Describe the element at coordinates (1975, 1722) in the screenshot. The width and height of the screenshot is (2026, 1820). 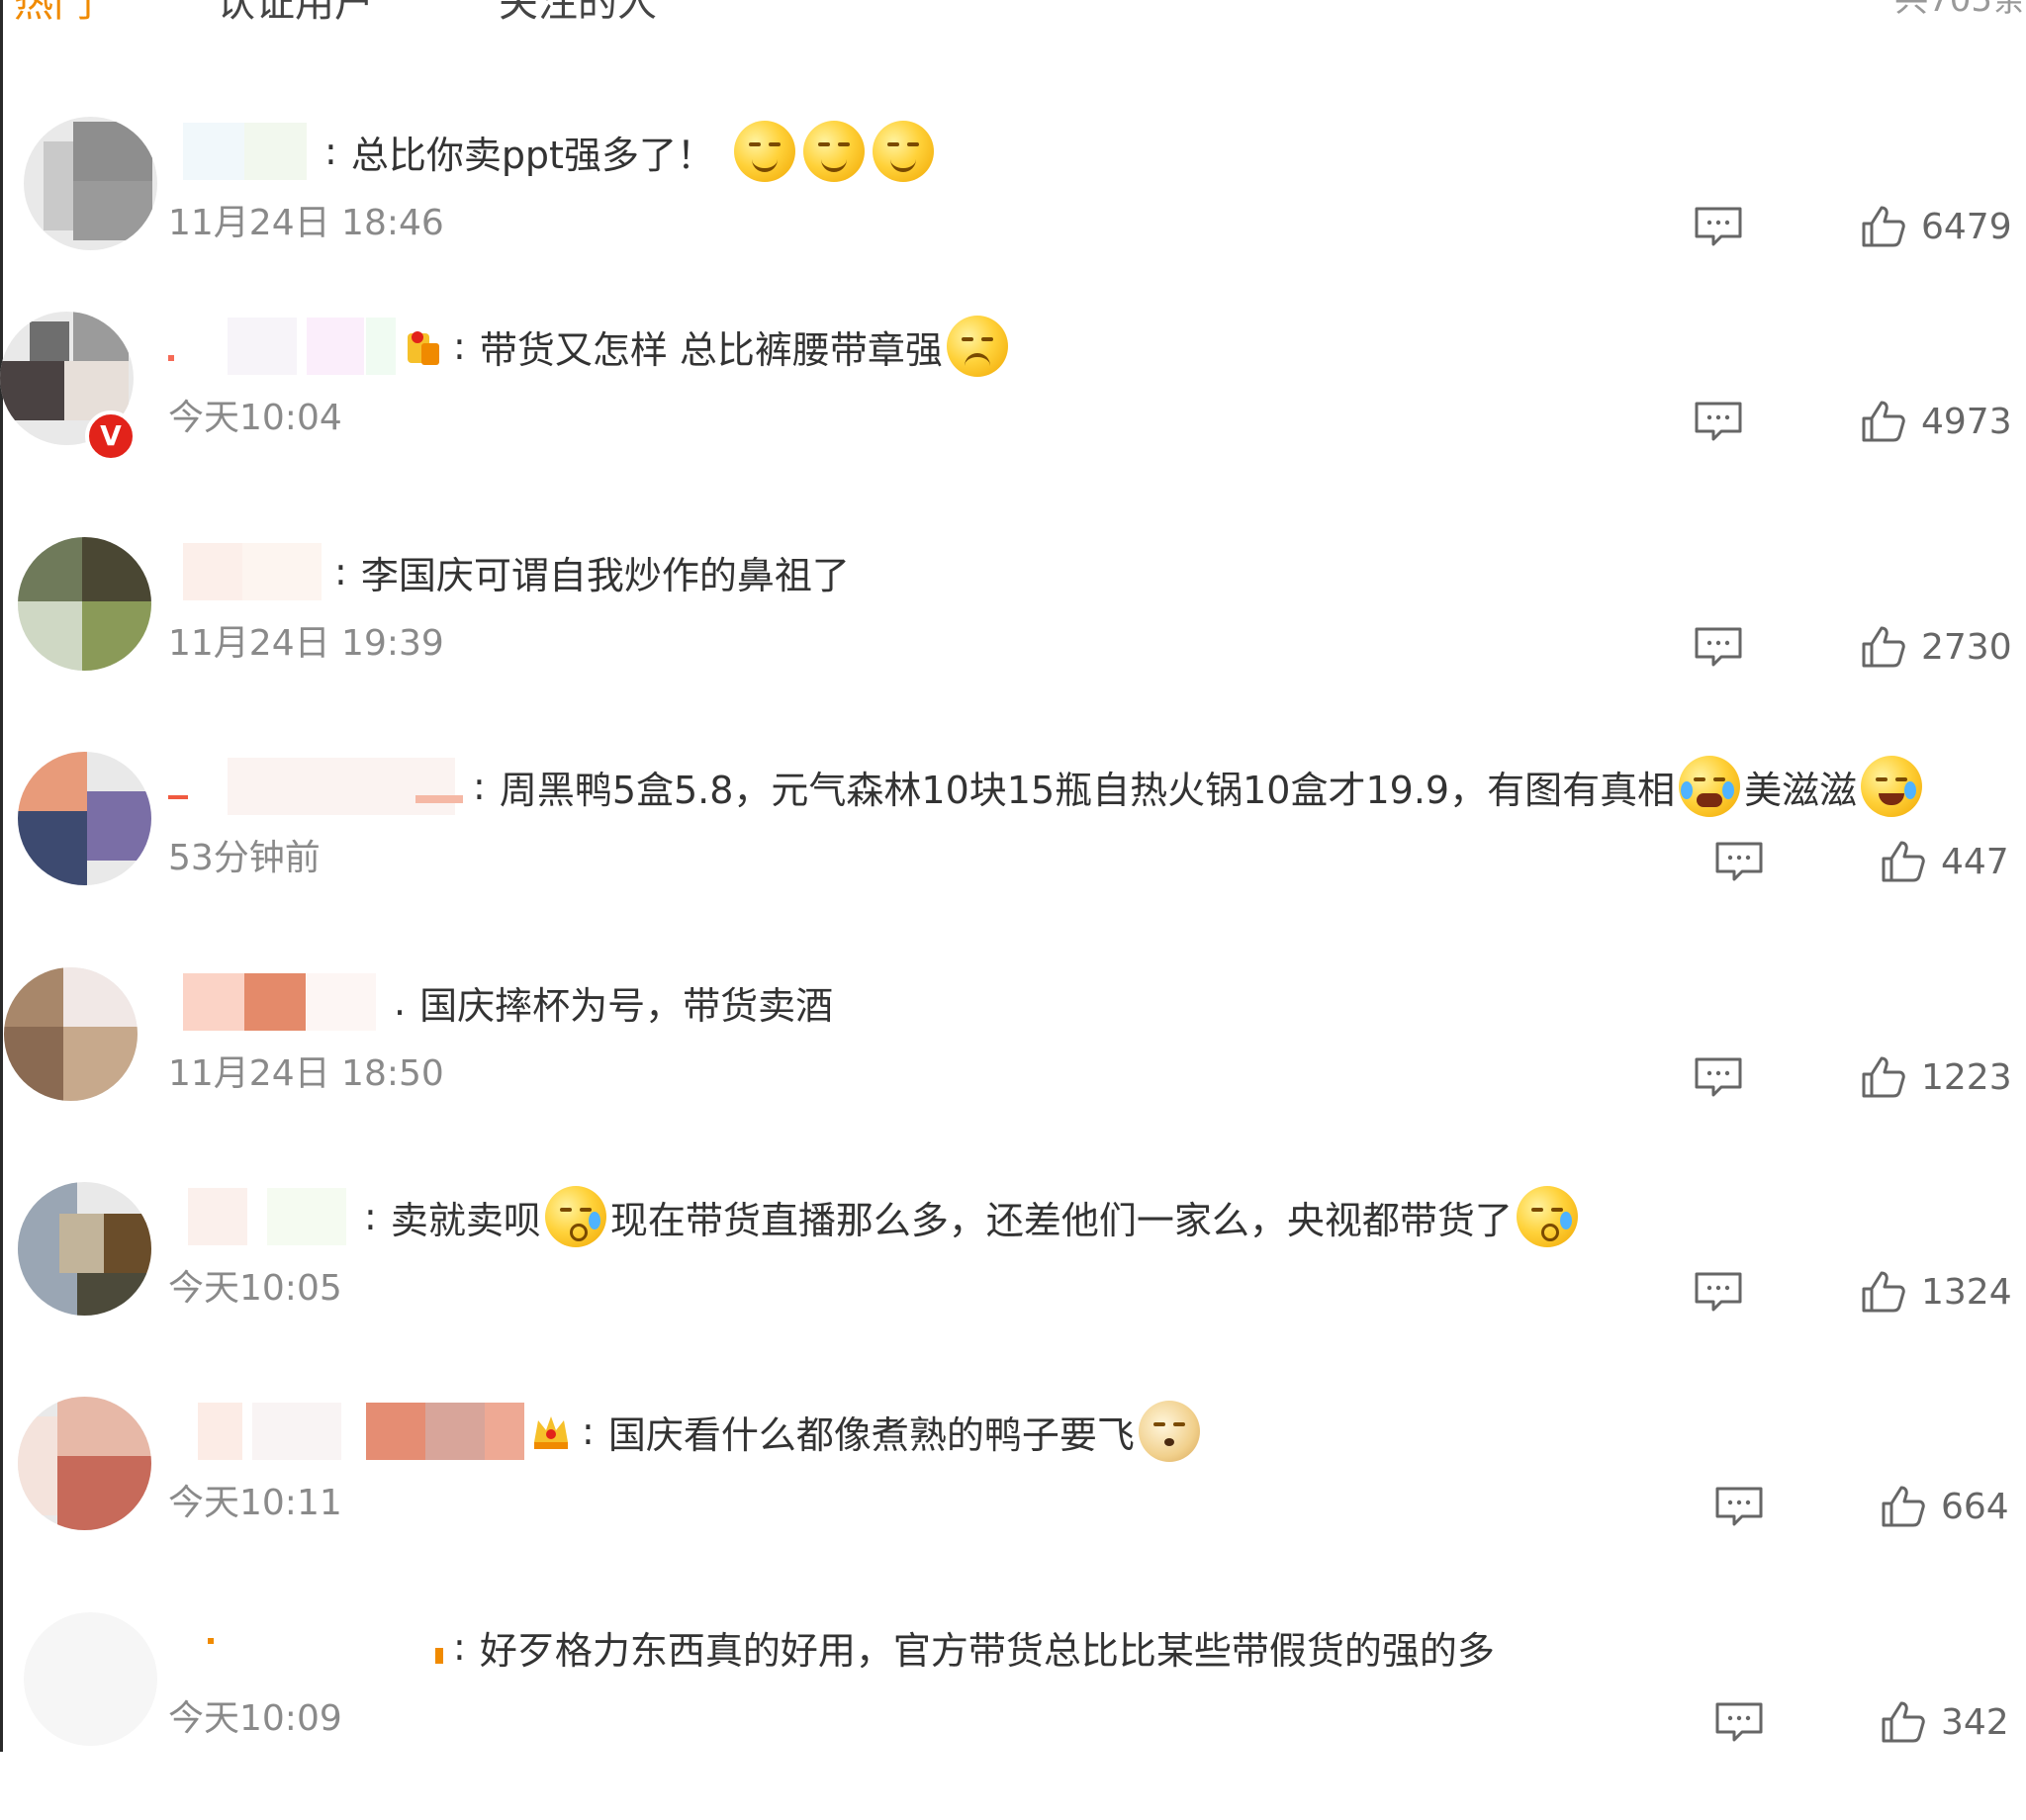
I see `like-count: 342` at that location.